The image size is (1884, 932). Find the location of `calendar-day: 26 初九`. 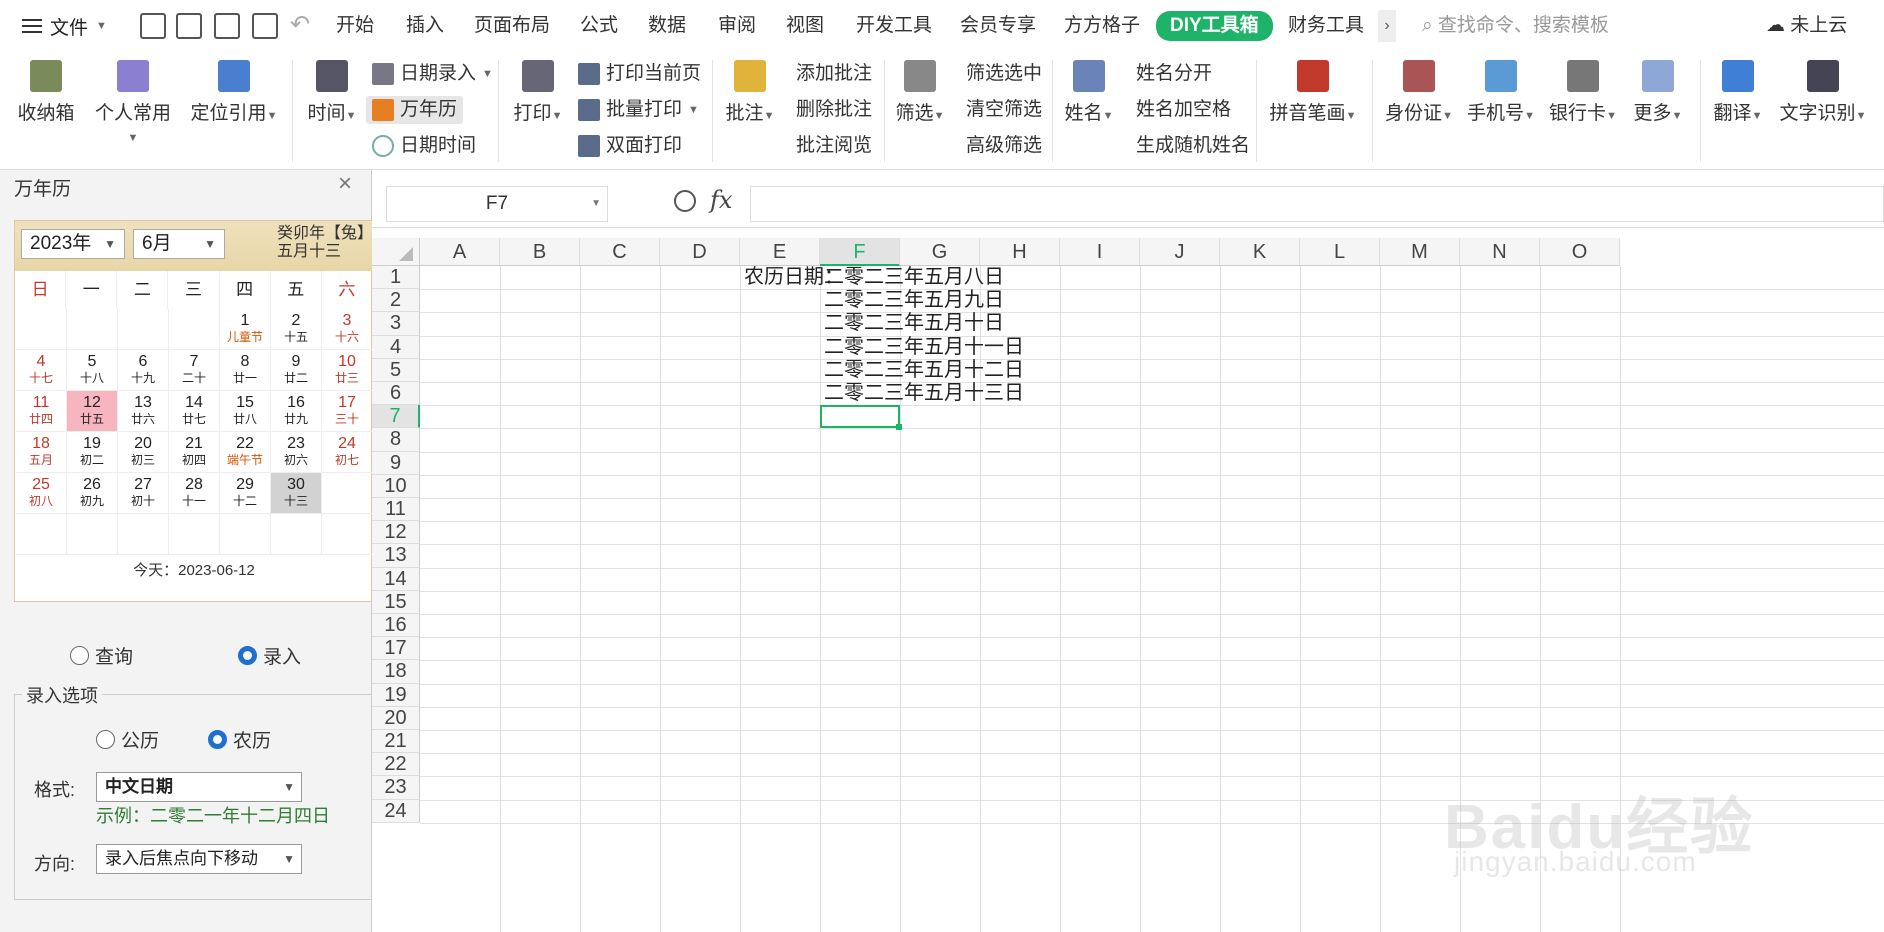

calendar-day: 26 初九 is located at coordinates (92, 493).